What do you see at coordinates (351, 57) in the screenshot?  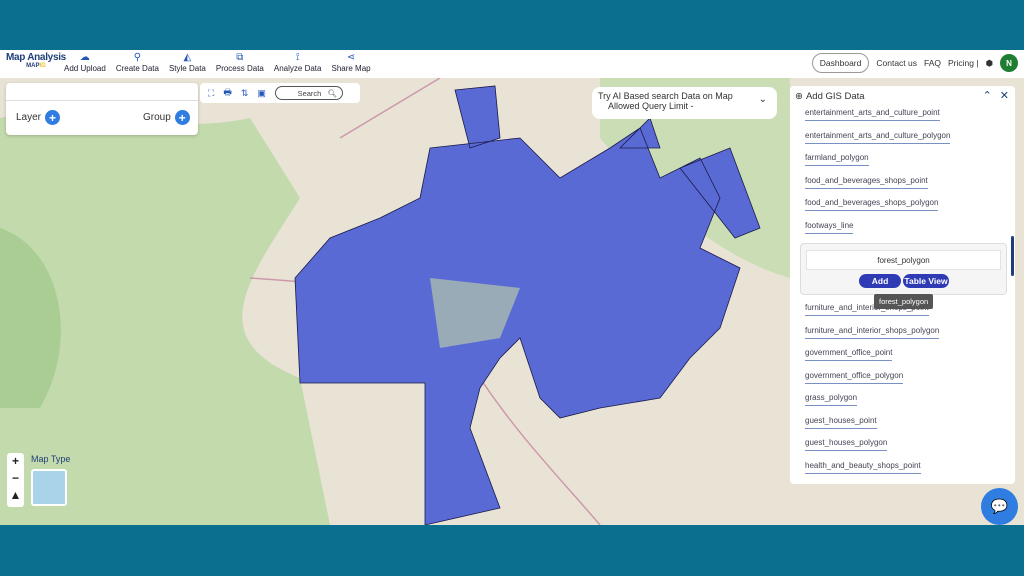 I see `share-icon: ⋖` at bounding box center [351, 57].